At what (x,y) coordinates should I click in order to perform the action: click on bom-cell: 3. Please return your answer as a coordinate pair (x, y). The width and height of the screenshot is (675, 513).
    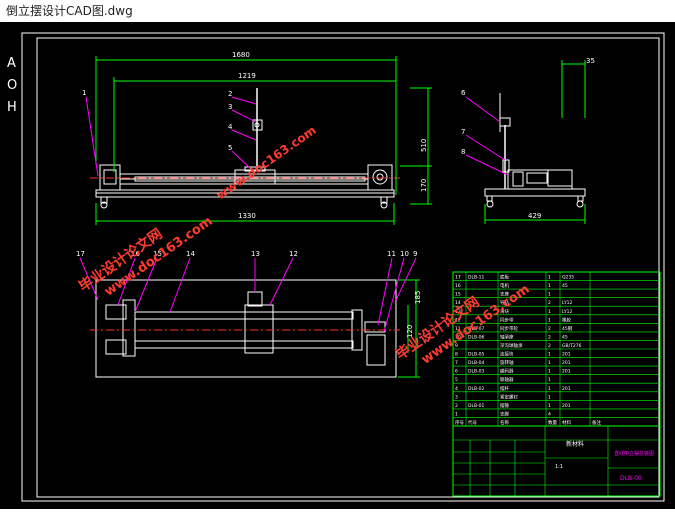
    Looking at the image, I should click on (456, 397).